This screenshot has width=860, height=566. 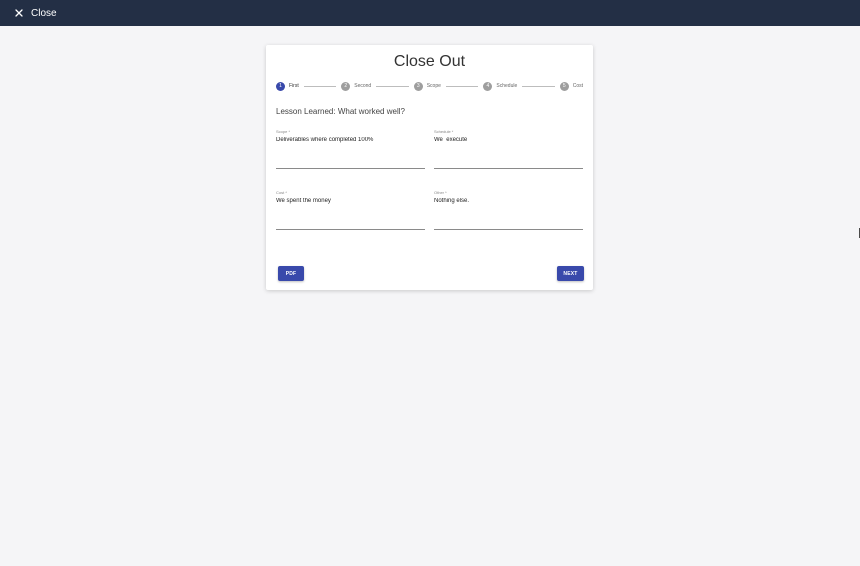 What do you see at coordinates (418, 86) in the screenshot?
I see `step-number: 3` at bounding box center [418, 86].